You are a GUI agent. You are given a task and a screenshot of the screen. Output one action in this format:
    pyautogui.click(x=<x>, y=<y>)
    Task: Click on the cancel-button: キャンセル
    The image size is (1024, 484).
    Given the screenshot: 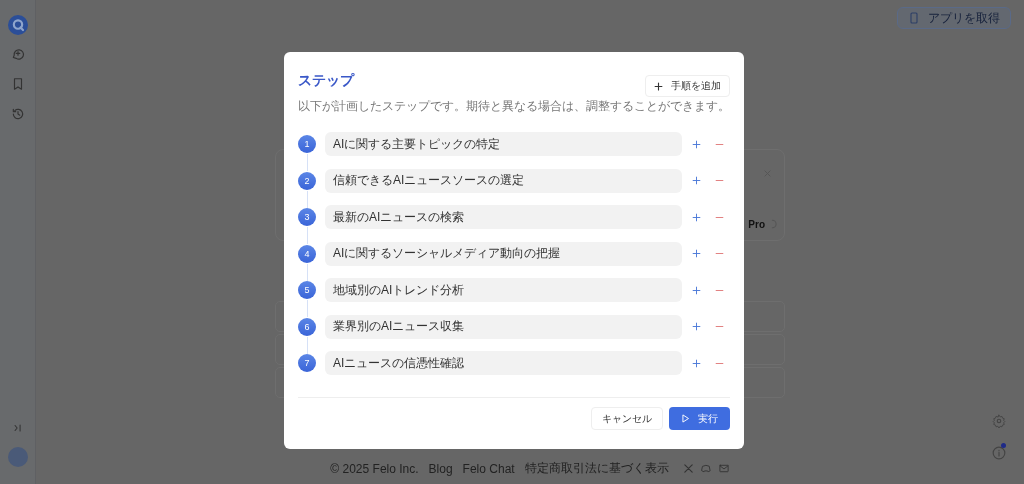 What is the action you would take?
    pyautogui.click(x=627, y=418)
    